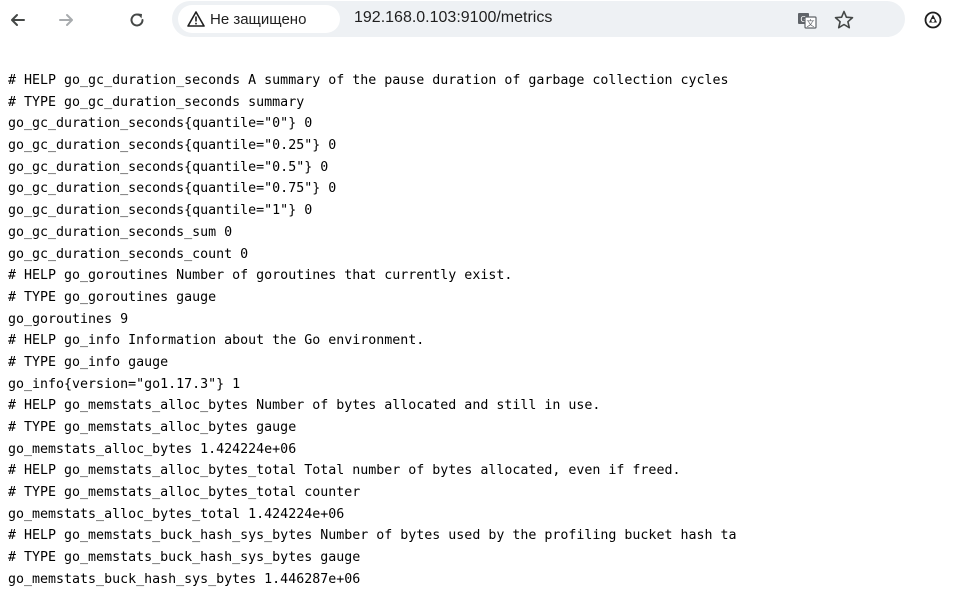  What do you see at coordinates (453, 18) in the screenshot?
I see `url-text: 192.168.0.103:9100/metrics` at bounding box center [453, 18].